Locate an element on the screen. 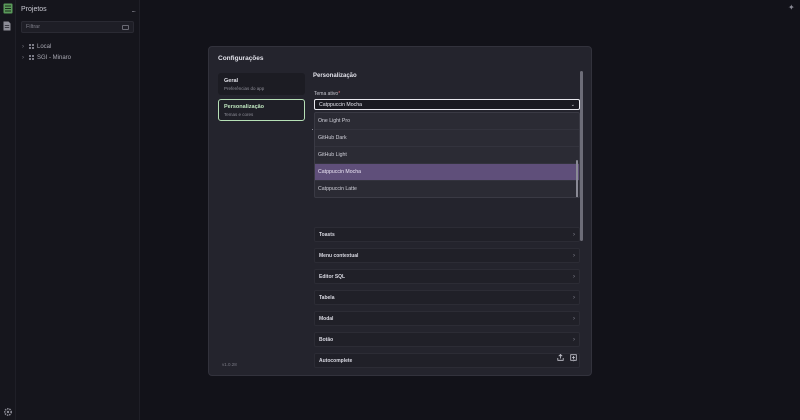  section-botao: Botão › is located at coordinates (447, 339).